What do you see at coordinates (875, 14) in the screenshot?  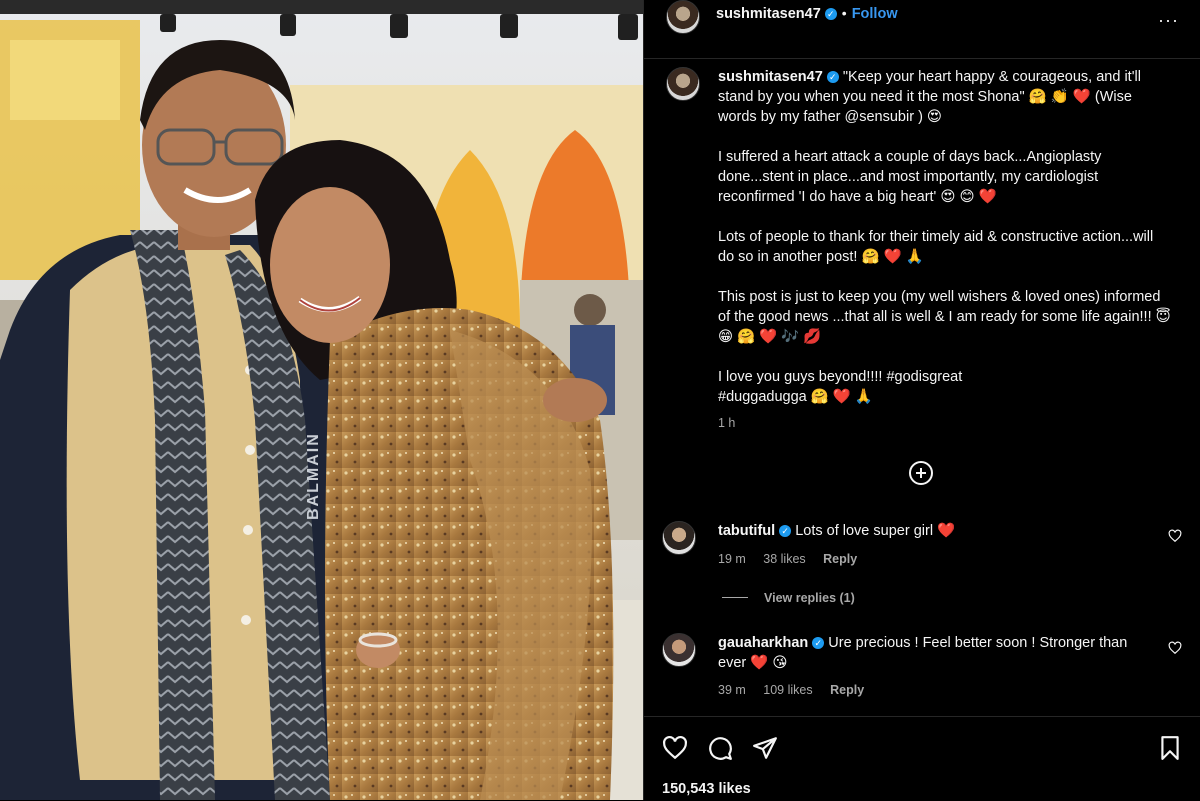 I see `follow-button: Follow` at bounding box center [875, 14].